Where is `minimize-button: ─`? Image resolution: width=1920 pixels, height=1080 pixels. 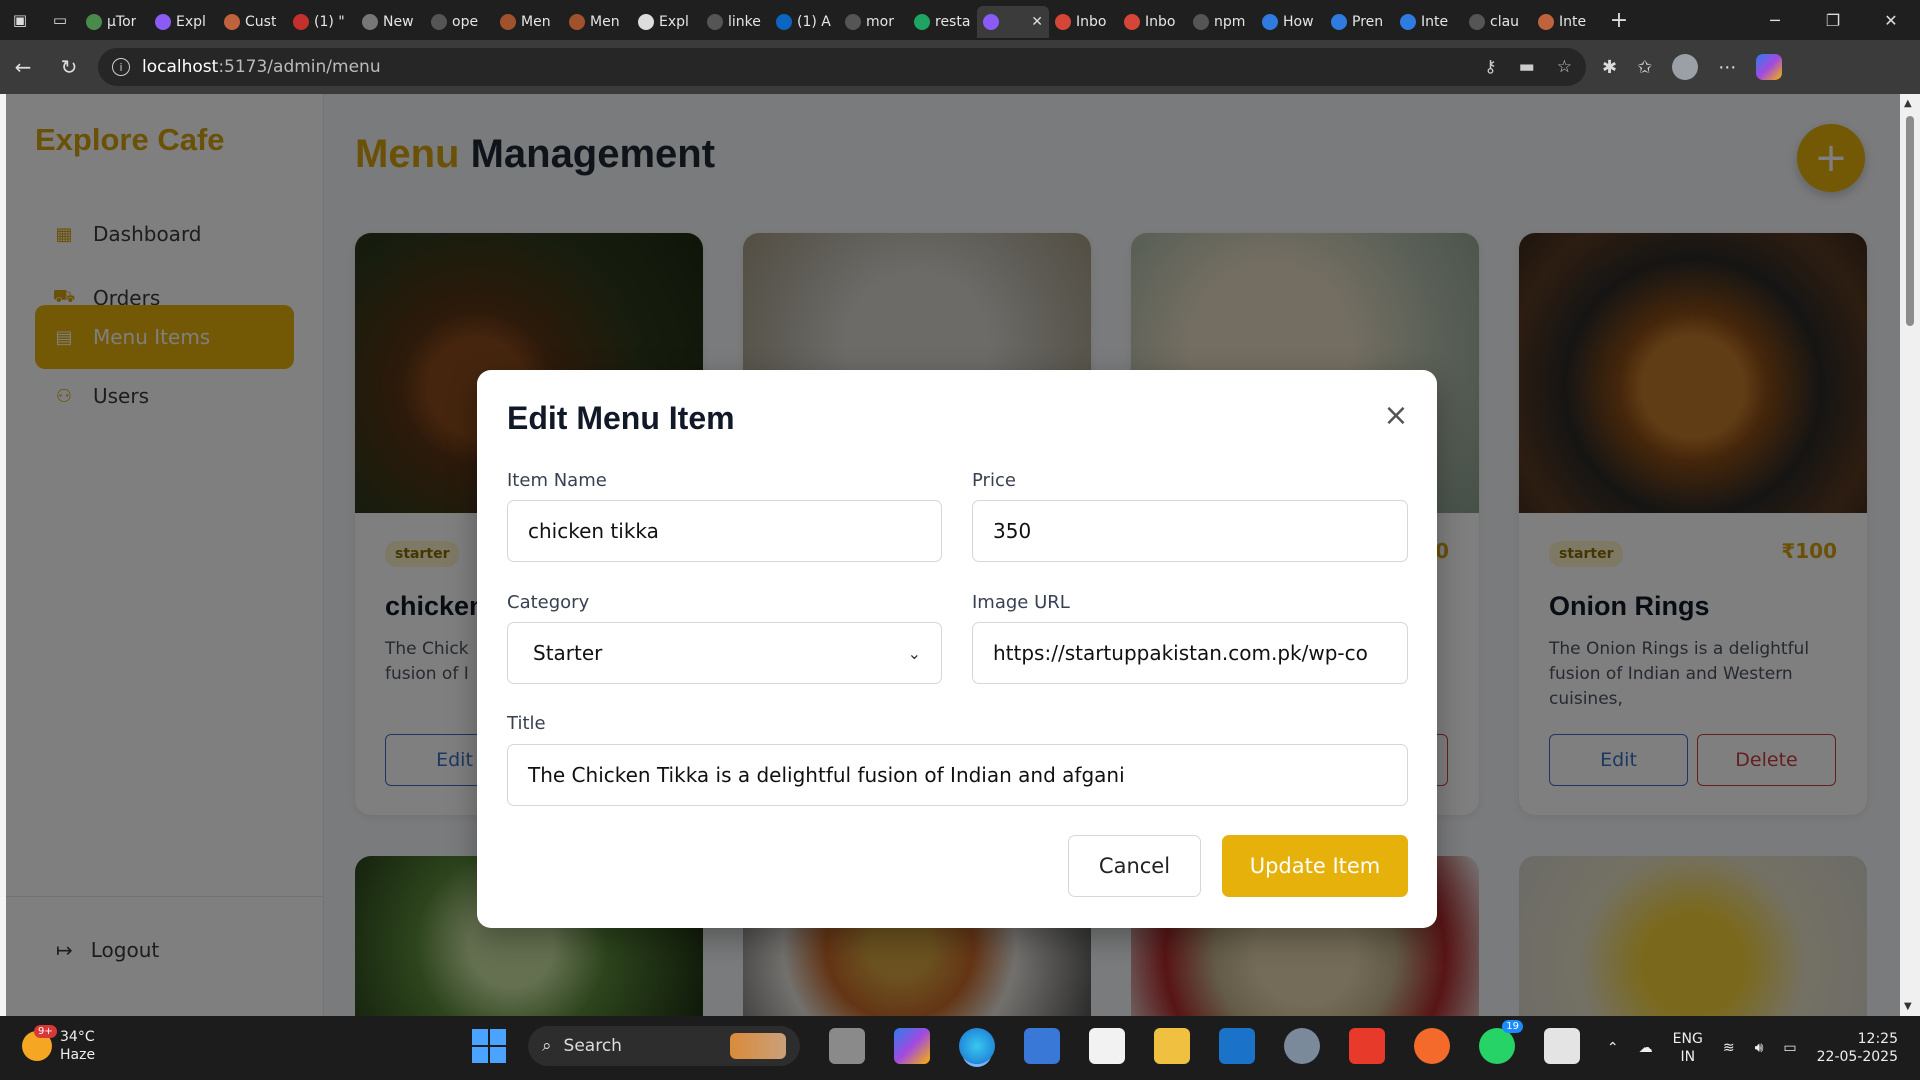 minimize-button: ─ is located at coordinates (1775, 20).